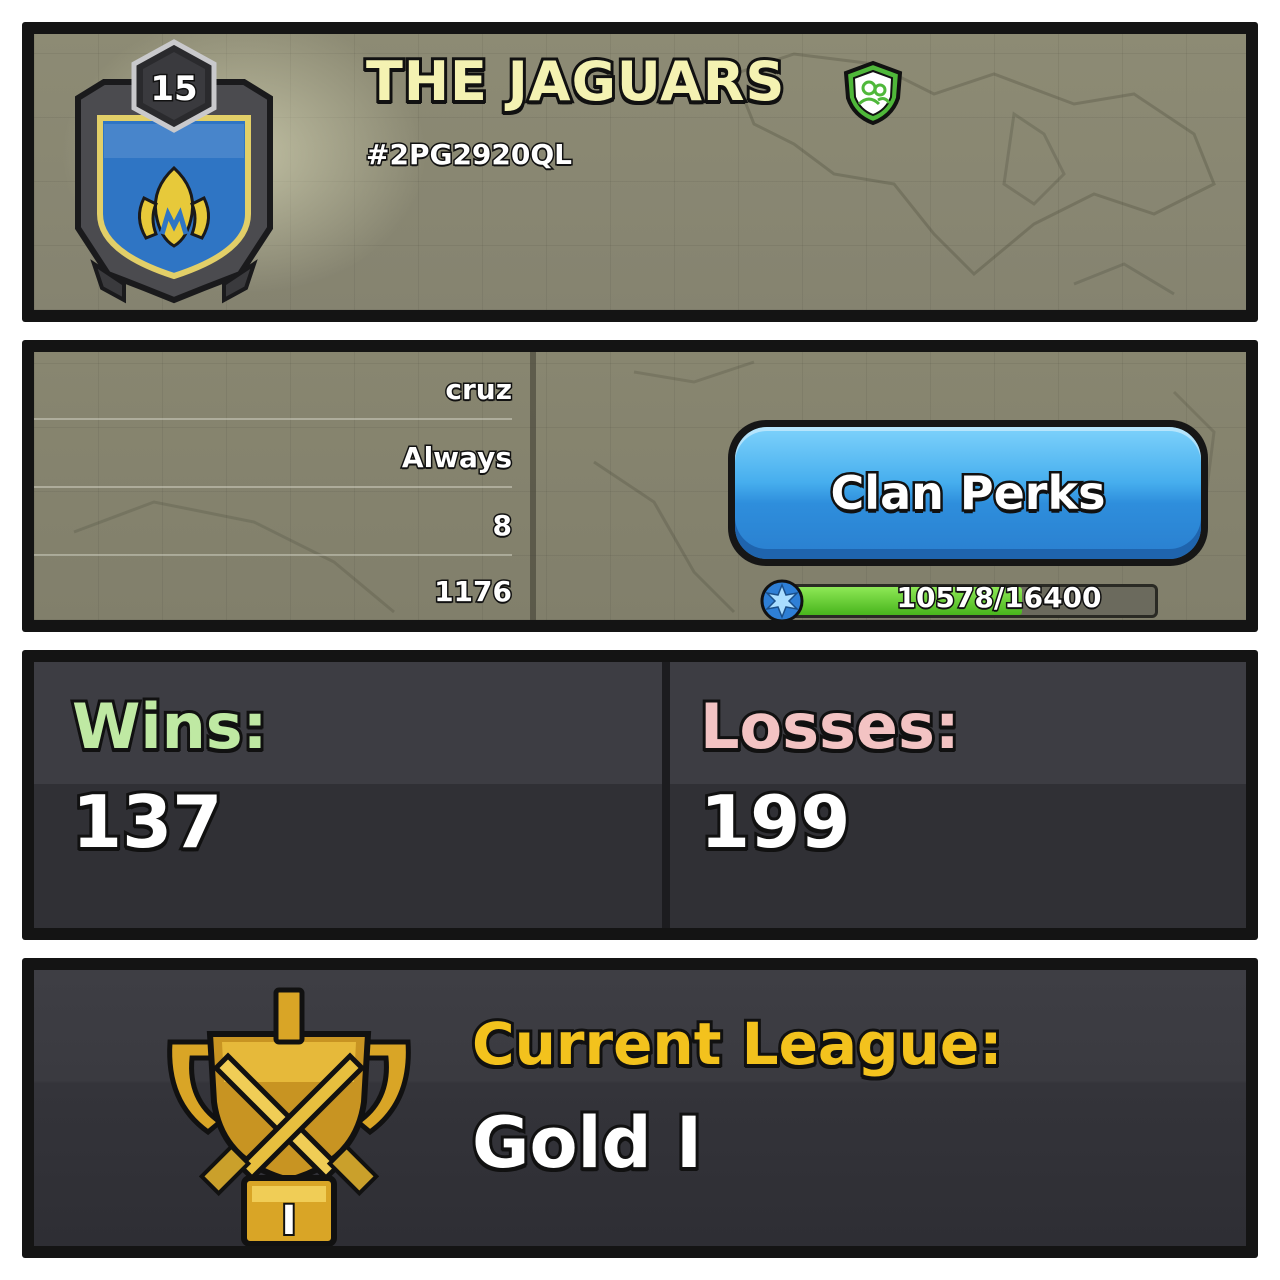  What do you see at coordinates (147, 822) in the screenshot?
I see `wins-value: 137` at bounding box center [147, 822].